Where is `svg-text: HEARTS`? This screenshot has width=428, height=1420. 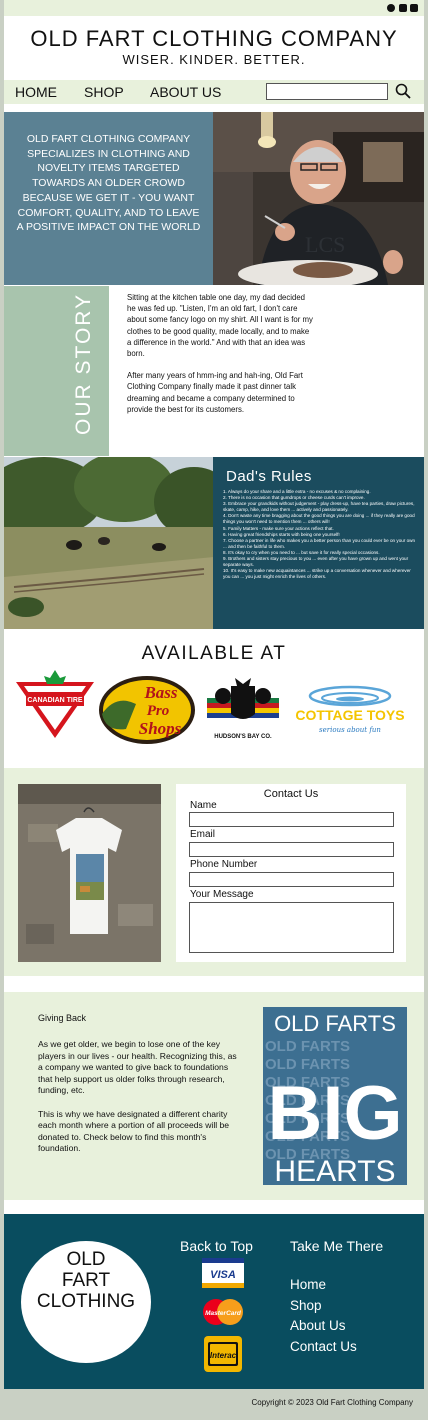 svg-text: HEARTS is located at coordinates (334, 1170).